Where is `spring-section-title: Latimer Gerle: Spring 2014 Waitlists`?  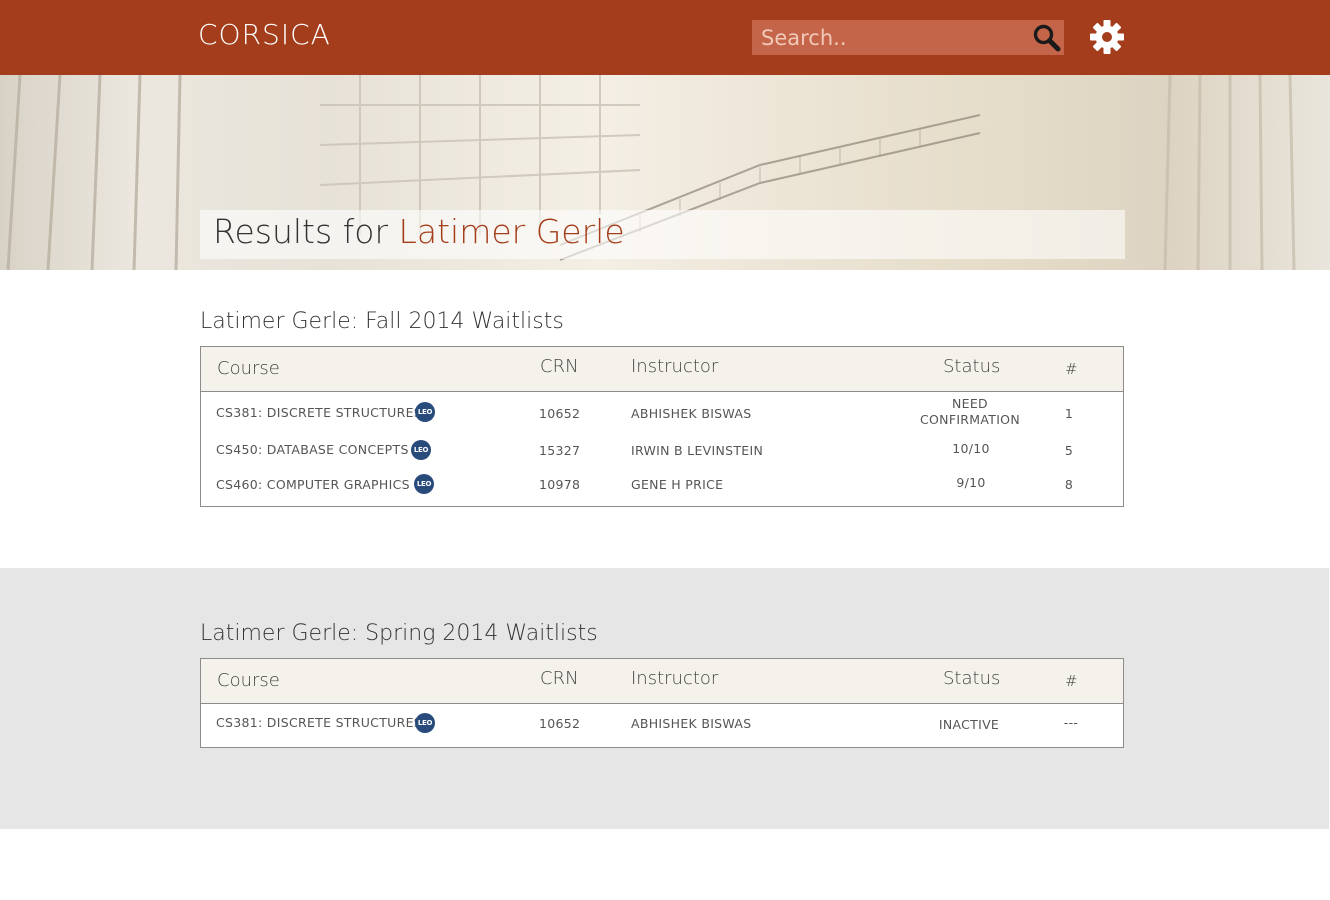 spring-section-title: Latimer Gerle: Spring 2014 Waitlists is located at coordinates (399, 633).